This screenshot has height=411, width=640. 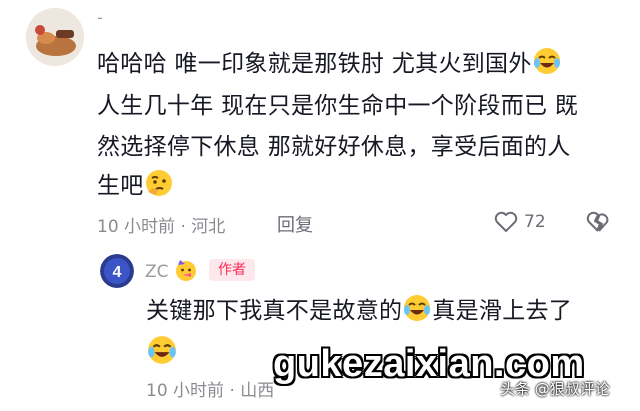 What do you see at coordinates (159, 183) in the screenshot?
I see `thinking-emoji` at bounding box center [159, 183].